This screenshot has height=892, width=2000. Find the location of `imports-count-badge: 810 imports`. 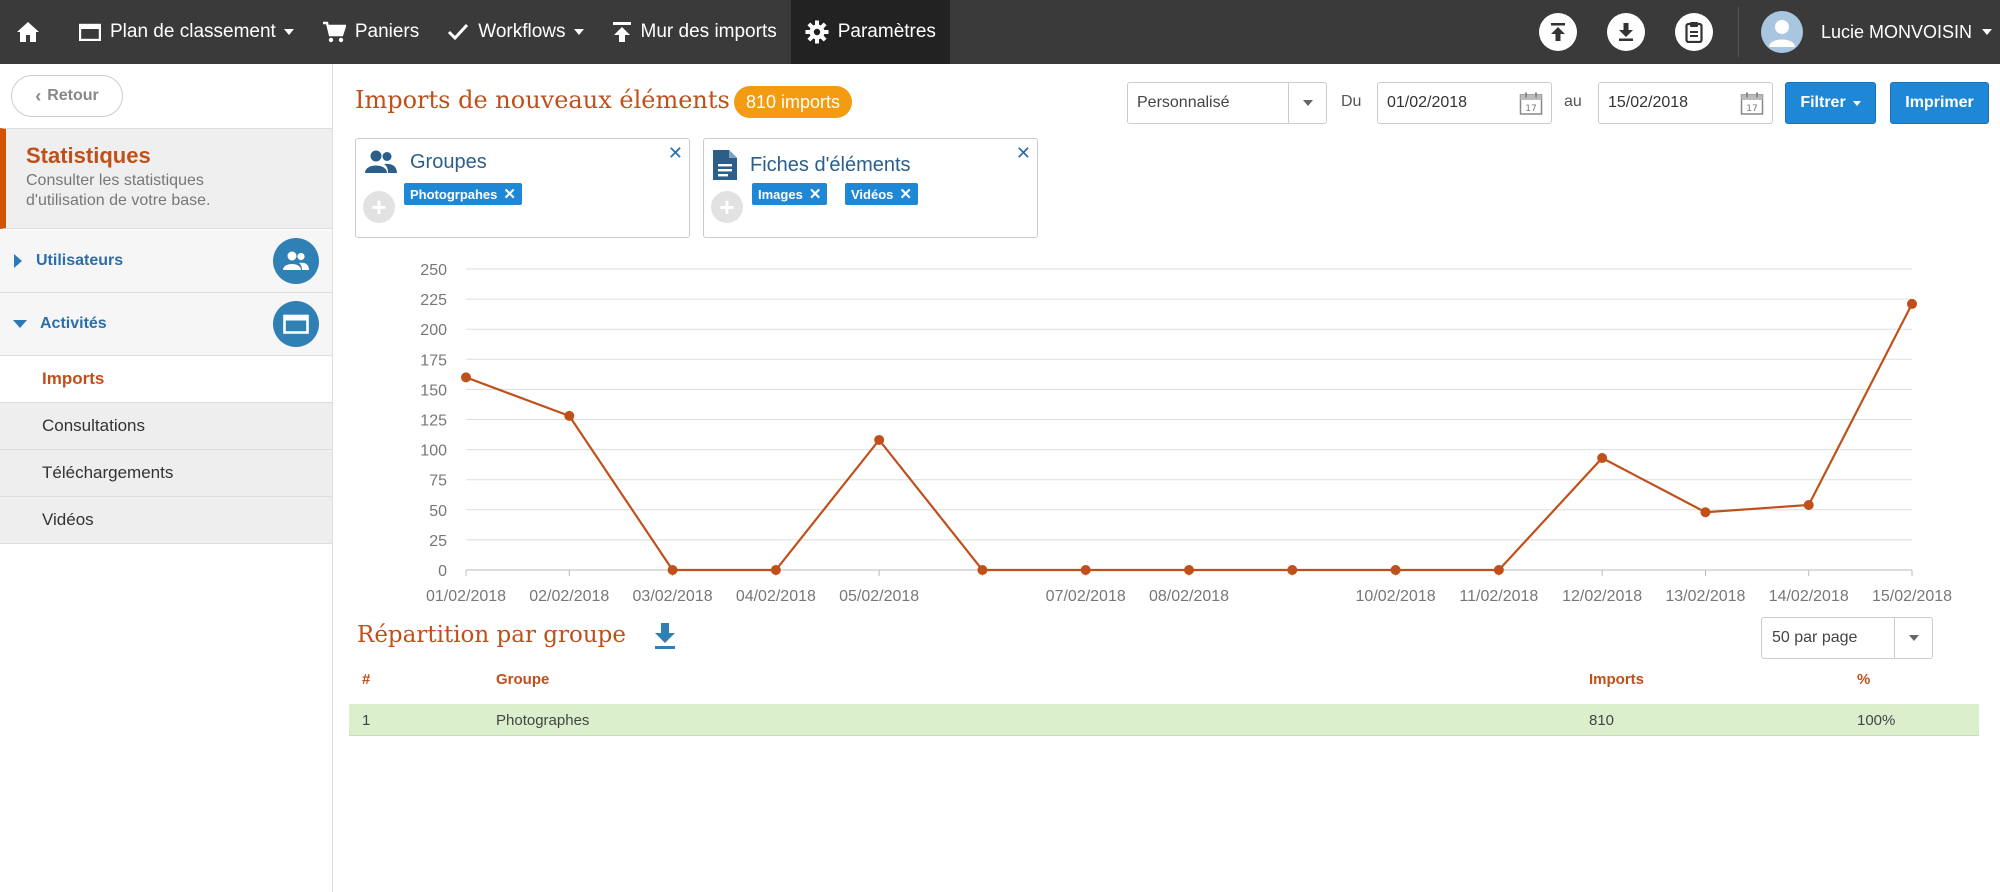

imports-count-badge: 810 imports is located at coordinates (793, 102).